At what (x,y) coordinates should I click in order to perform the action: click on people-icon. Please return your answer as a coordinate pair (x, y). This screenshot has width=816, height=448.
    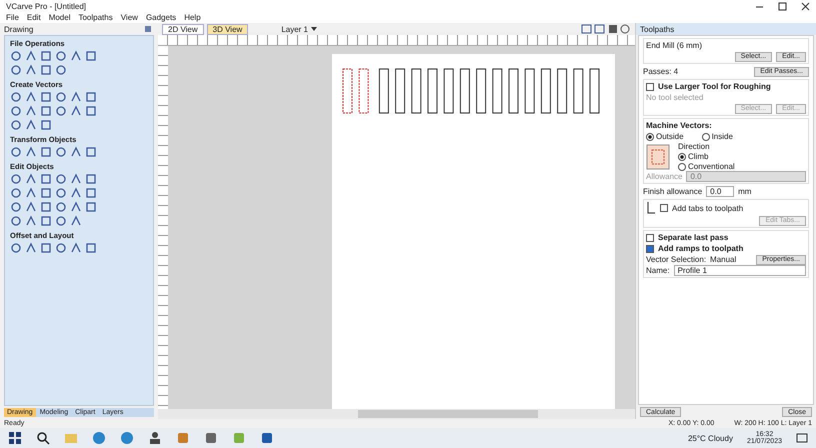
    Looking at the image, I should click on (155, 438).